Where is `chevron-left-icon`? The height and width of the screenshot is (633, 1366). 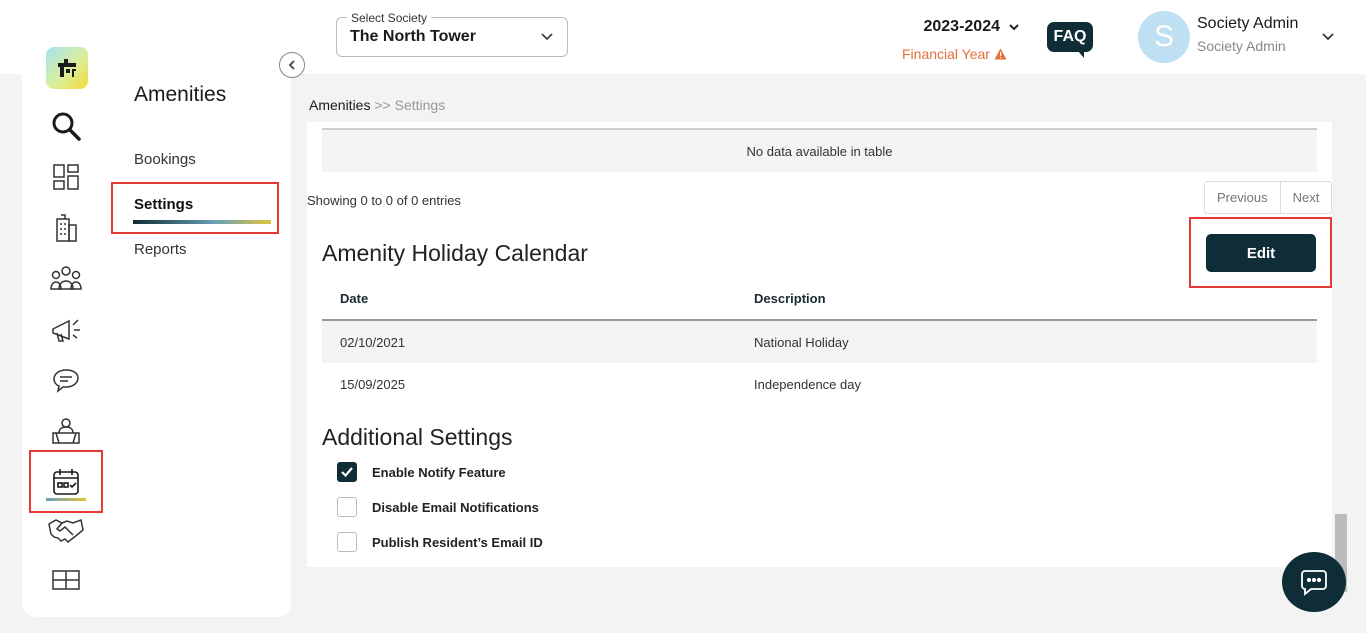 chevron-left-icon is located at coordinates (291, 65).